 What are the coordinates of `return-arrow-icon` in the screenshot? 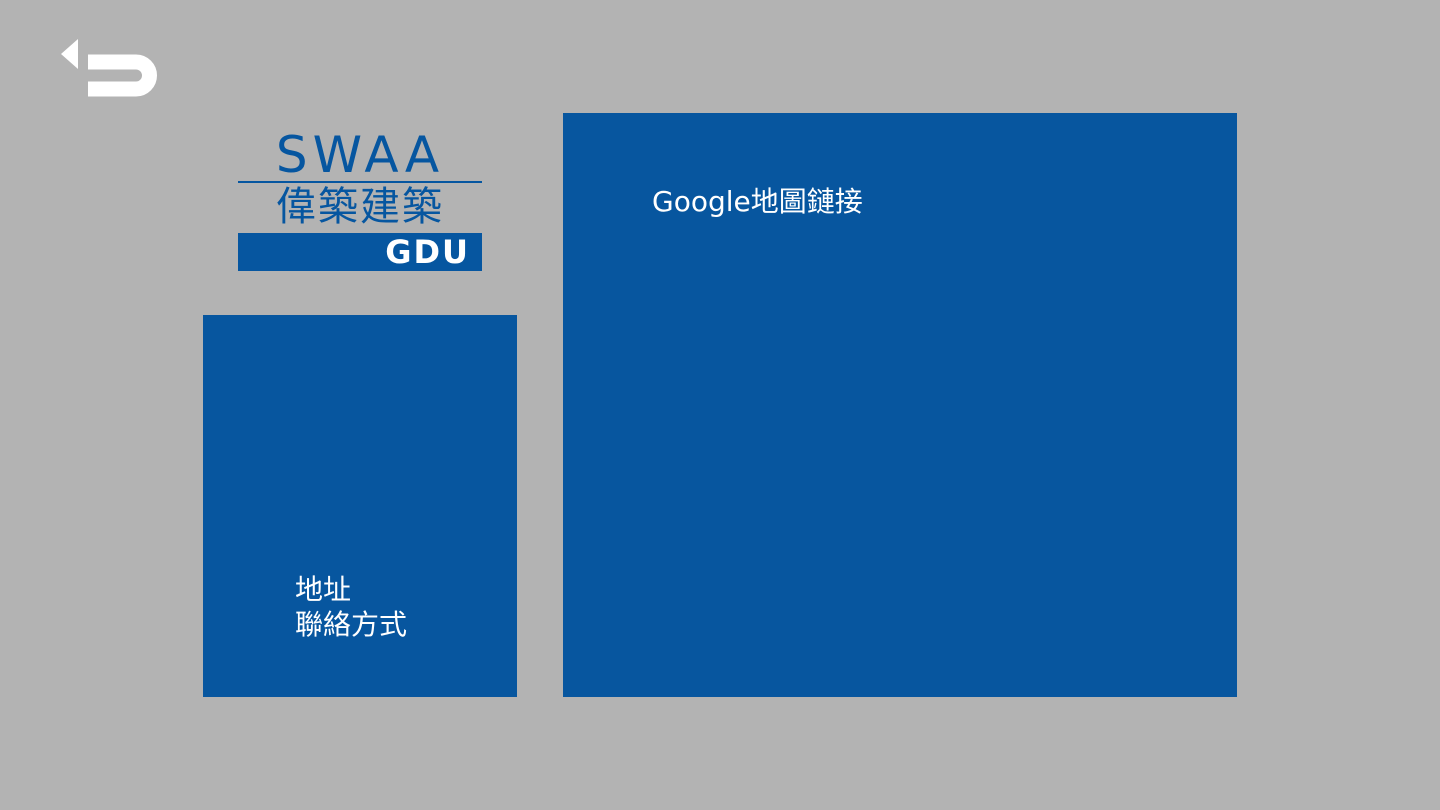 It's located at (112, 73).